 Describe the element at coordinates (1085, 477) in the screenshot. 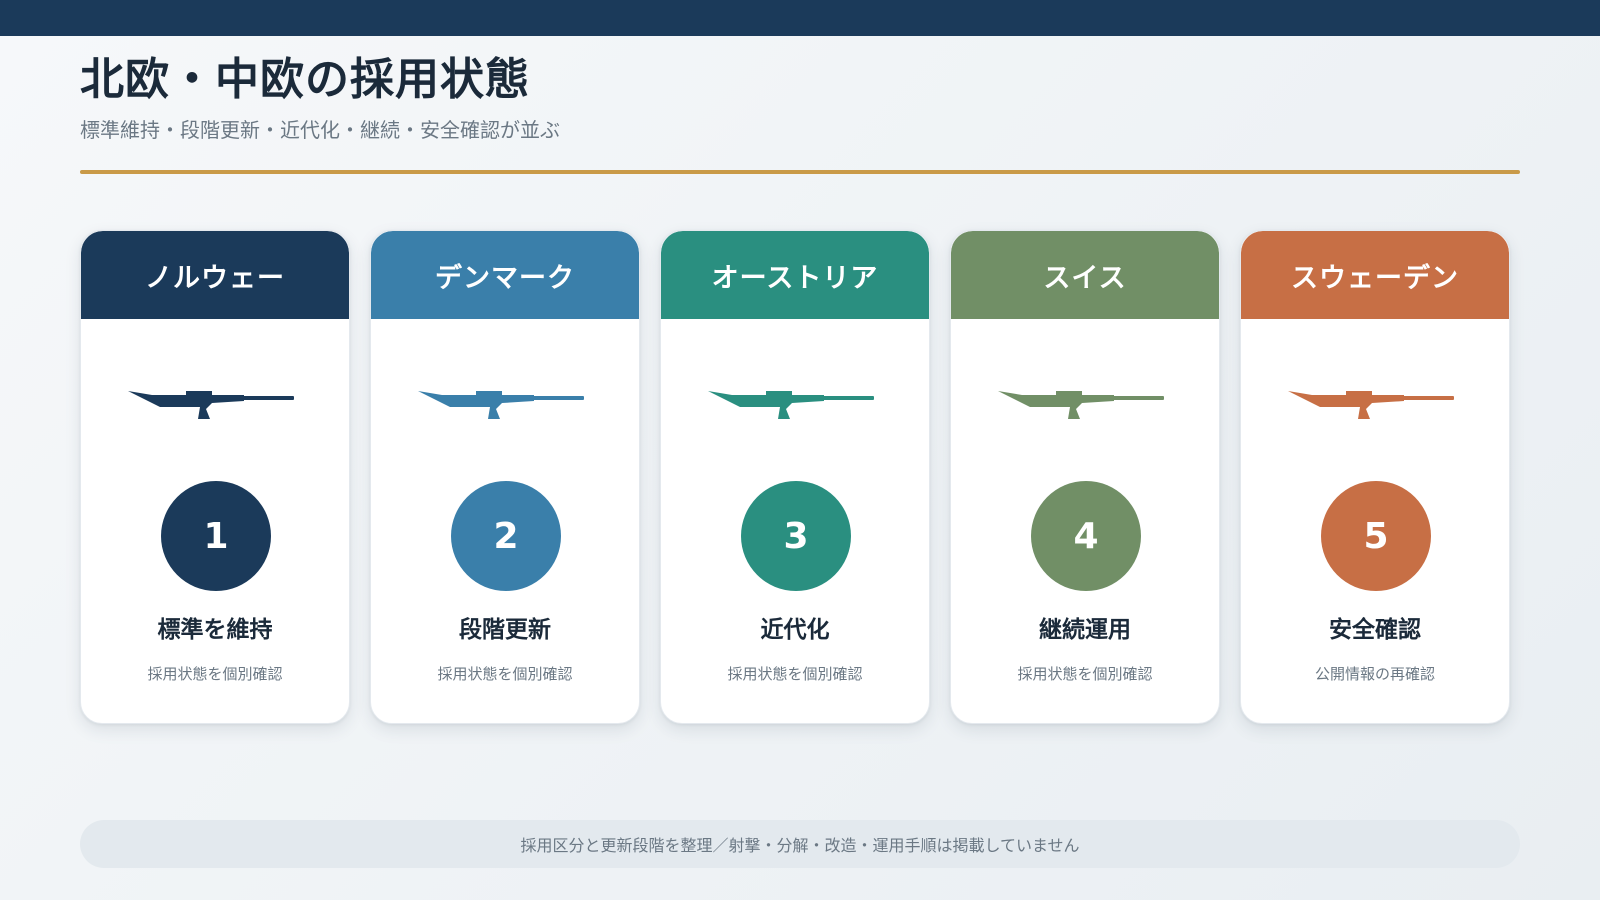

I see `card-switzerland: スイス 4 継続運用 採用状態を個別確認` at that location.